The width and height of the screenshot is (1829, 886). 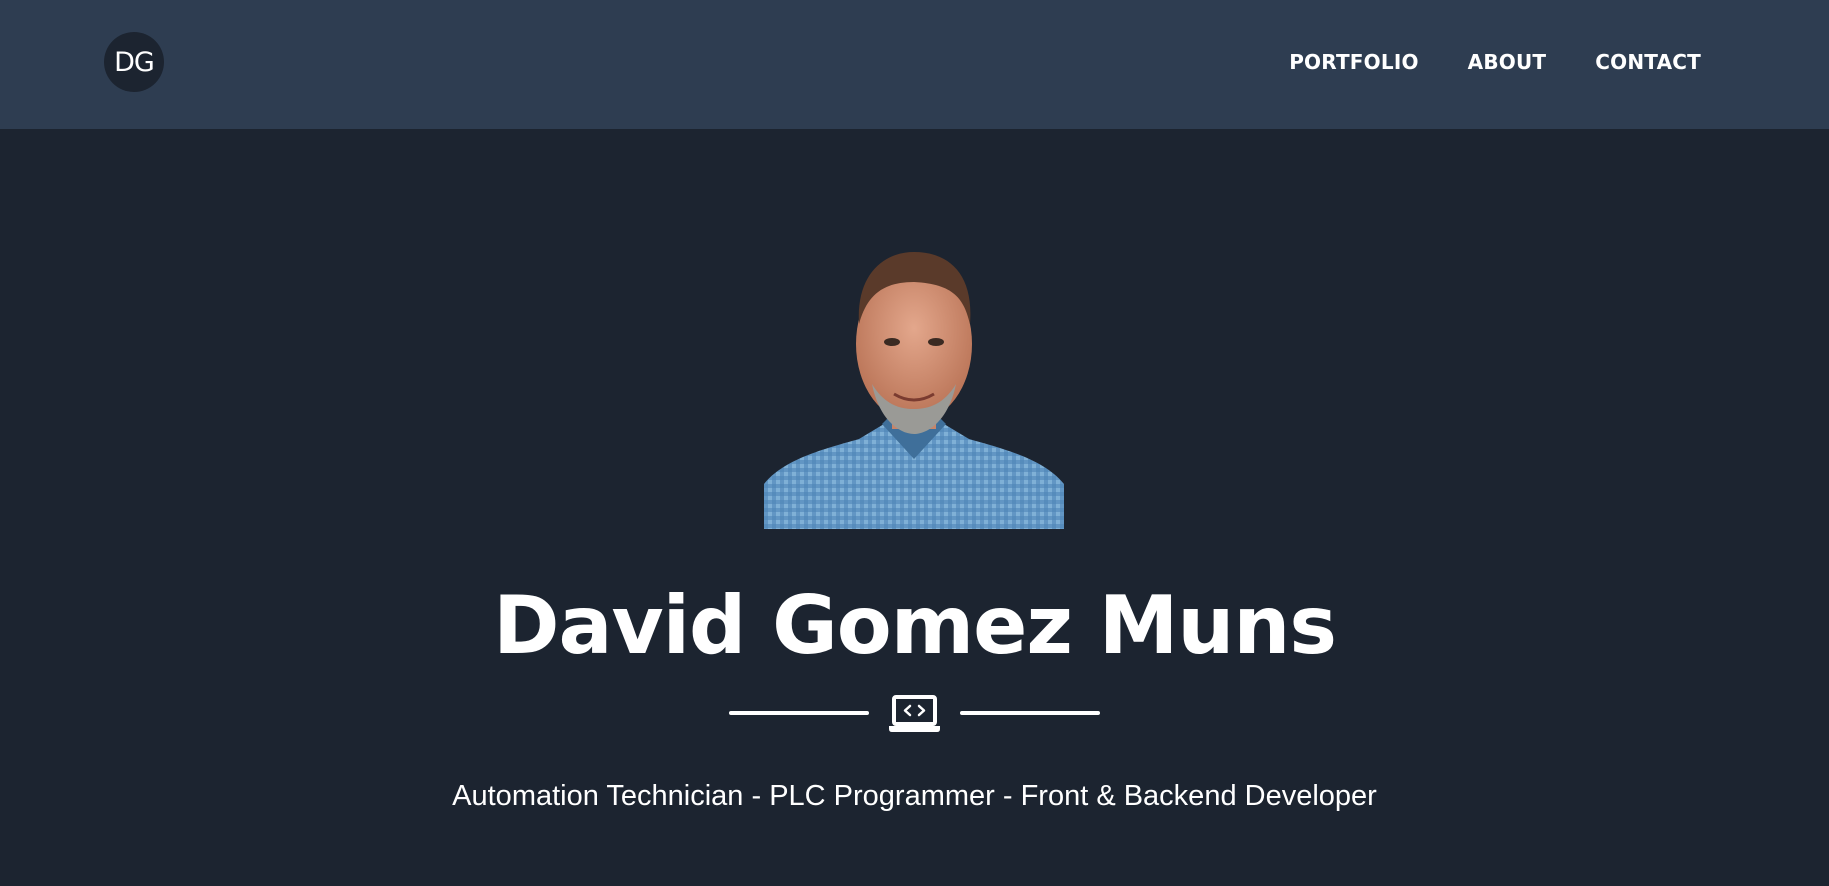 What do you see at coordinates (1030, 713) in the screenshot?
I see `divider-line-right` at bounding box center [1030, 713].